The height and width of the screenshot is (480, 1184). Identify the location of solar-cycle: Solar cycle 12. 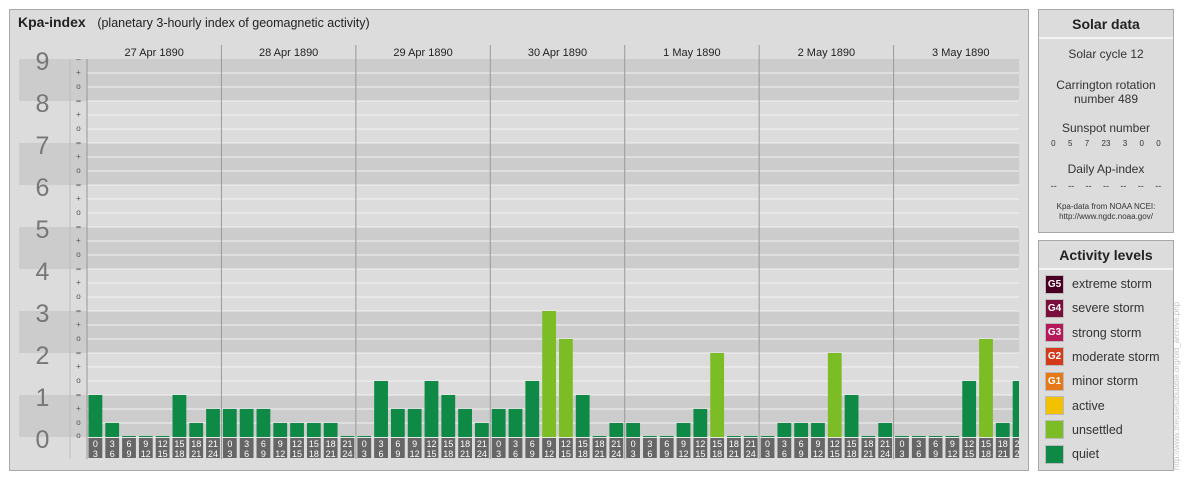
(1106, 54).